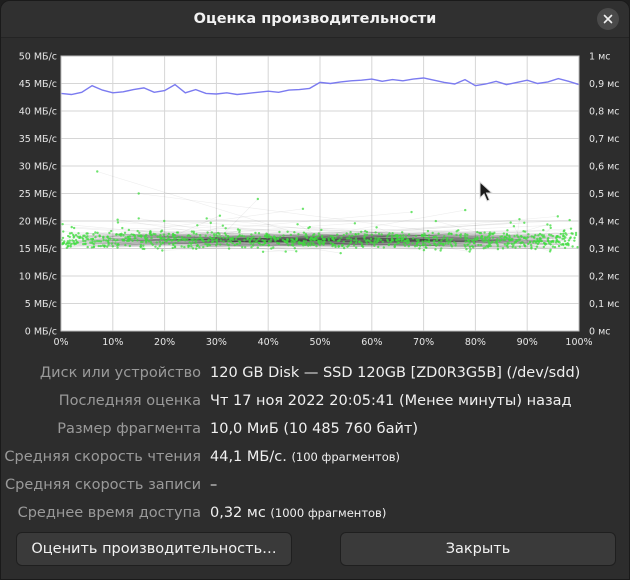  I want to click on x-tick-label: 70%, so click(423, 342).